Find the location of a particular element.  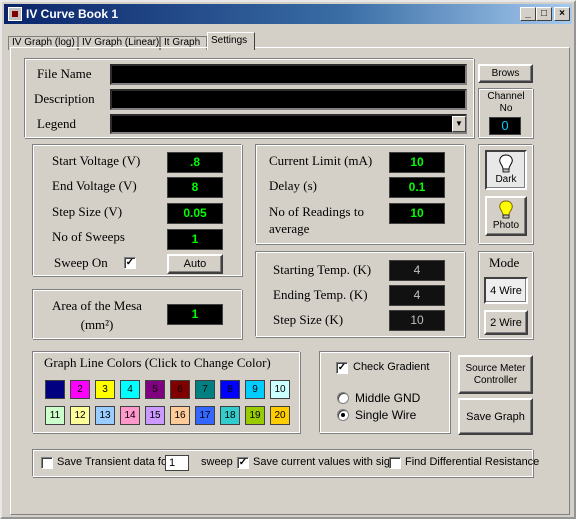

color-swatch-15: 15 is located at coordinates (155, 415).